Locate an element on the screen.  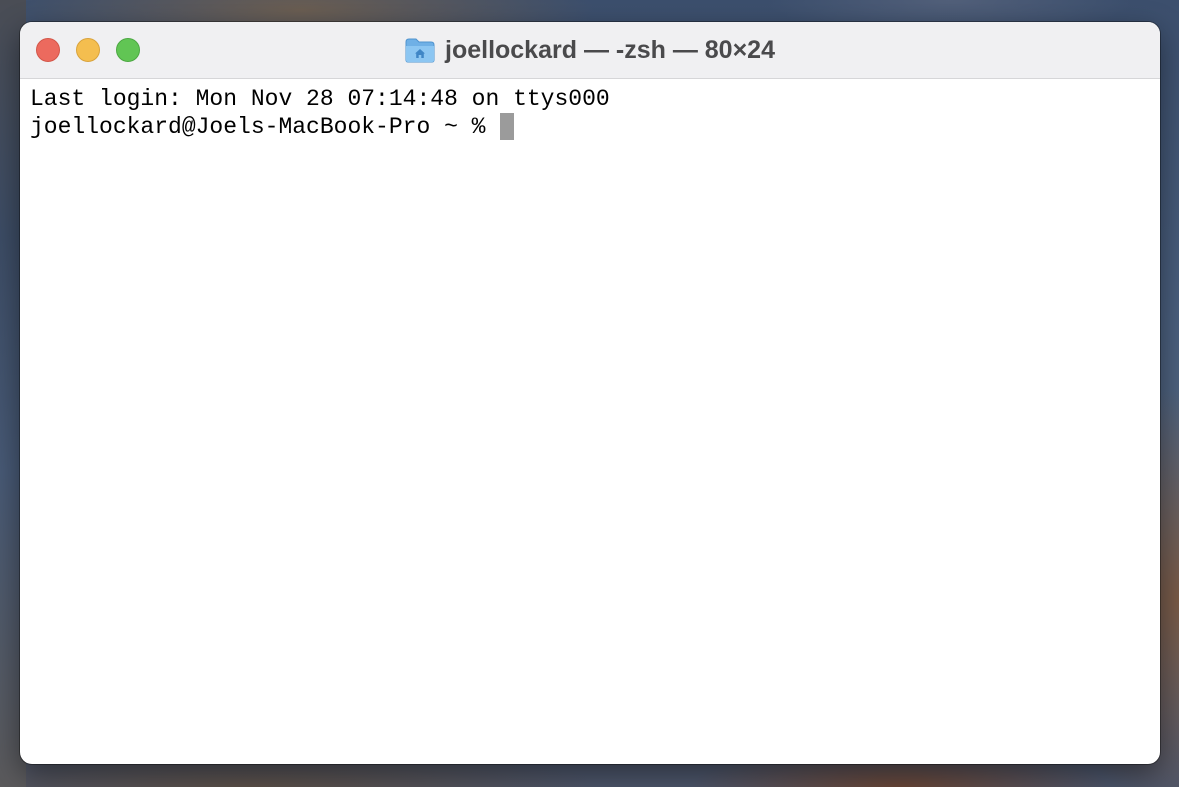
shell-prompt: joellockard@Joels-MacBook-Pro ~ % is located at coordinates (265, 127).